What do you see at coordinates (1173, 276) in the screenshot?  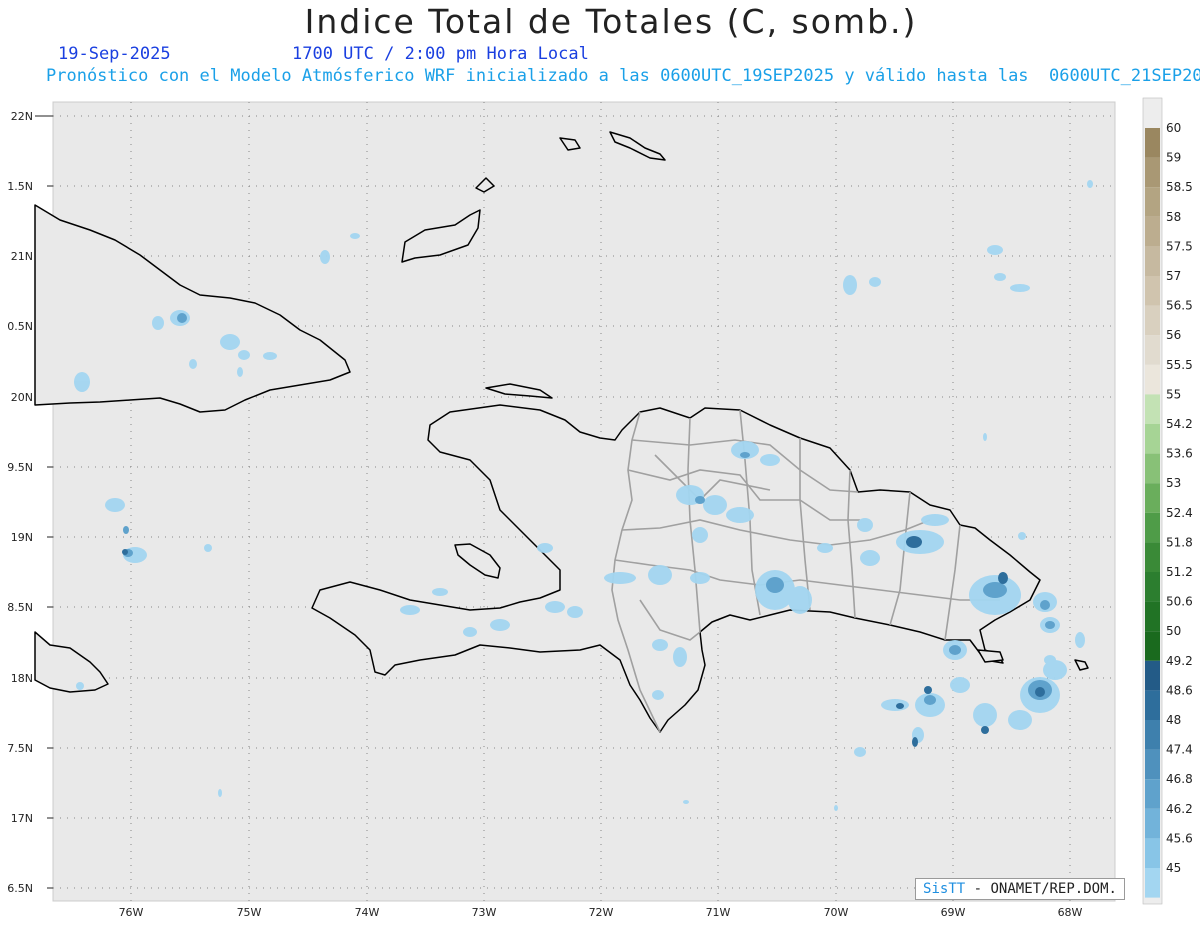 I see `colorbar-label: 57` at bounding box center [1173, 276].